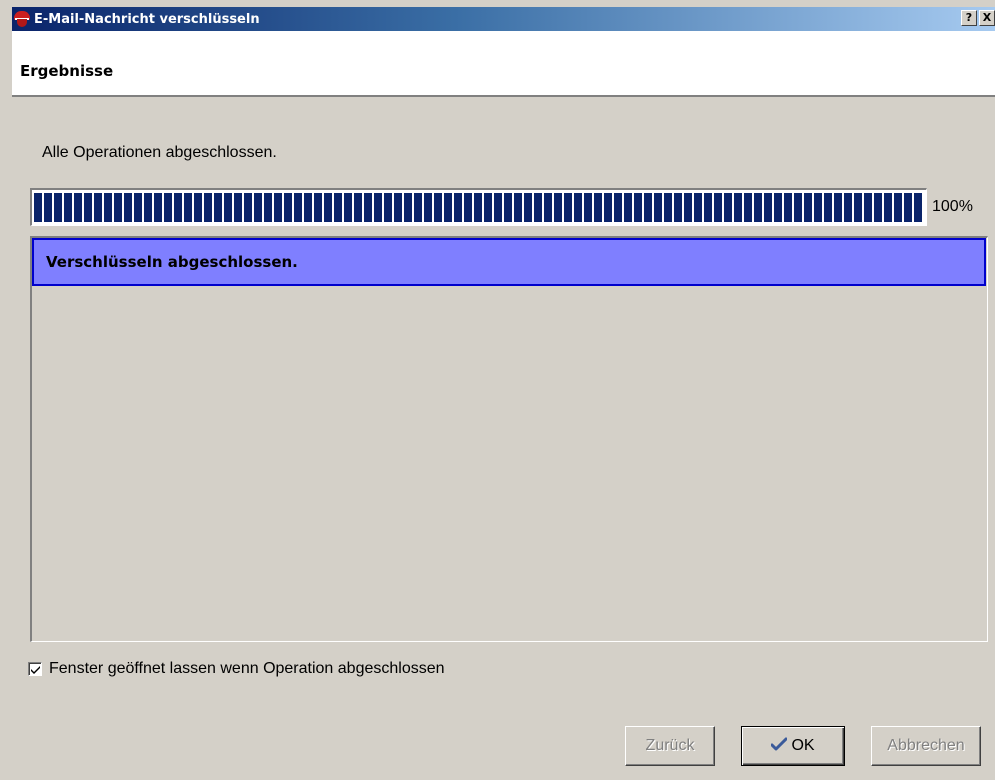 The width and height of the screenshot is (995, 780). Describe the element at coordinates (952, 206) in the screenshot. I see `progress-percent-label: 100%` at that location.